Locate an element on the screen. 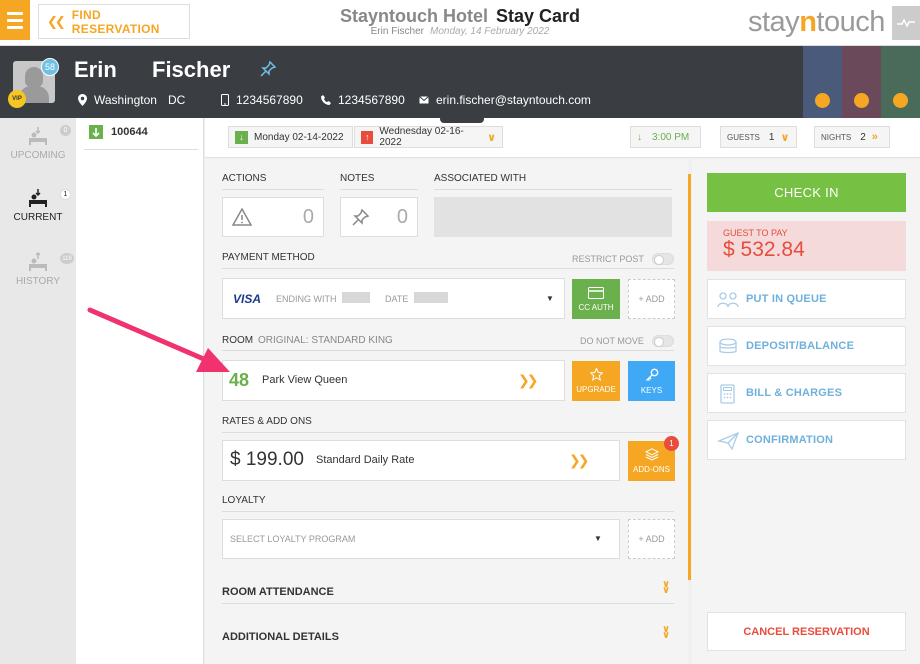 The height and width of the screenshot is (664, 920). bed-history-icon is located at coordinates (38, 261).